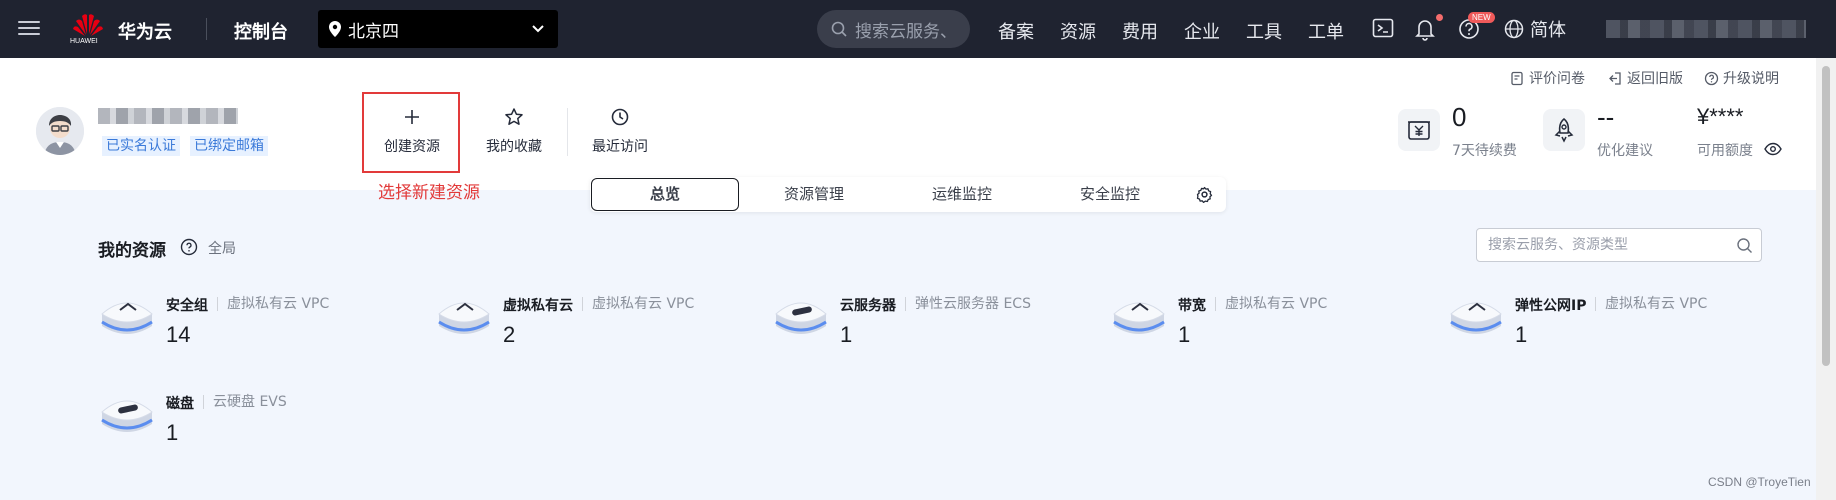 This screenshot has height=500, width=1836. I want to click on avatar, so click(60, 131).